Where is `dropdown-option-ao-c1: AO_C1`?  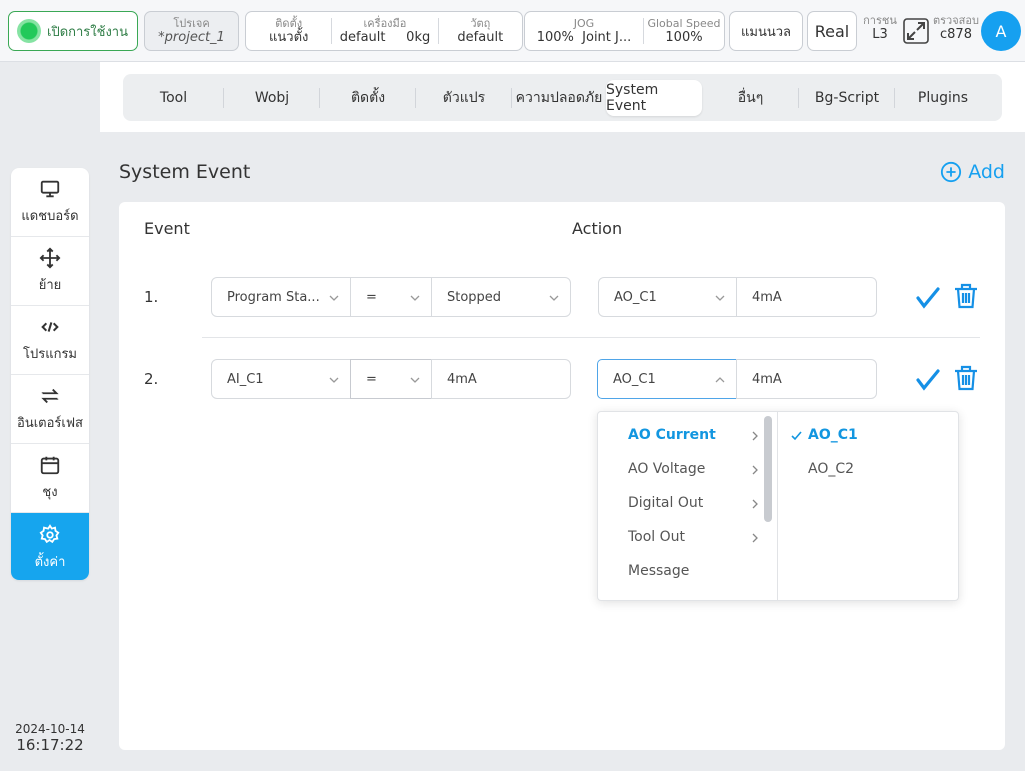
dropdown-option-ao-c1: AO_C1 is located at coordinates (833, 435).